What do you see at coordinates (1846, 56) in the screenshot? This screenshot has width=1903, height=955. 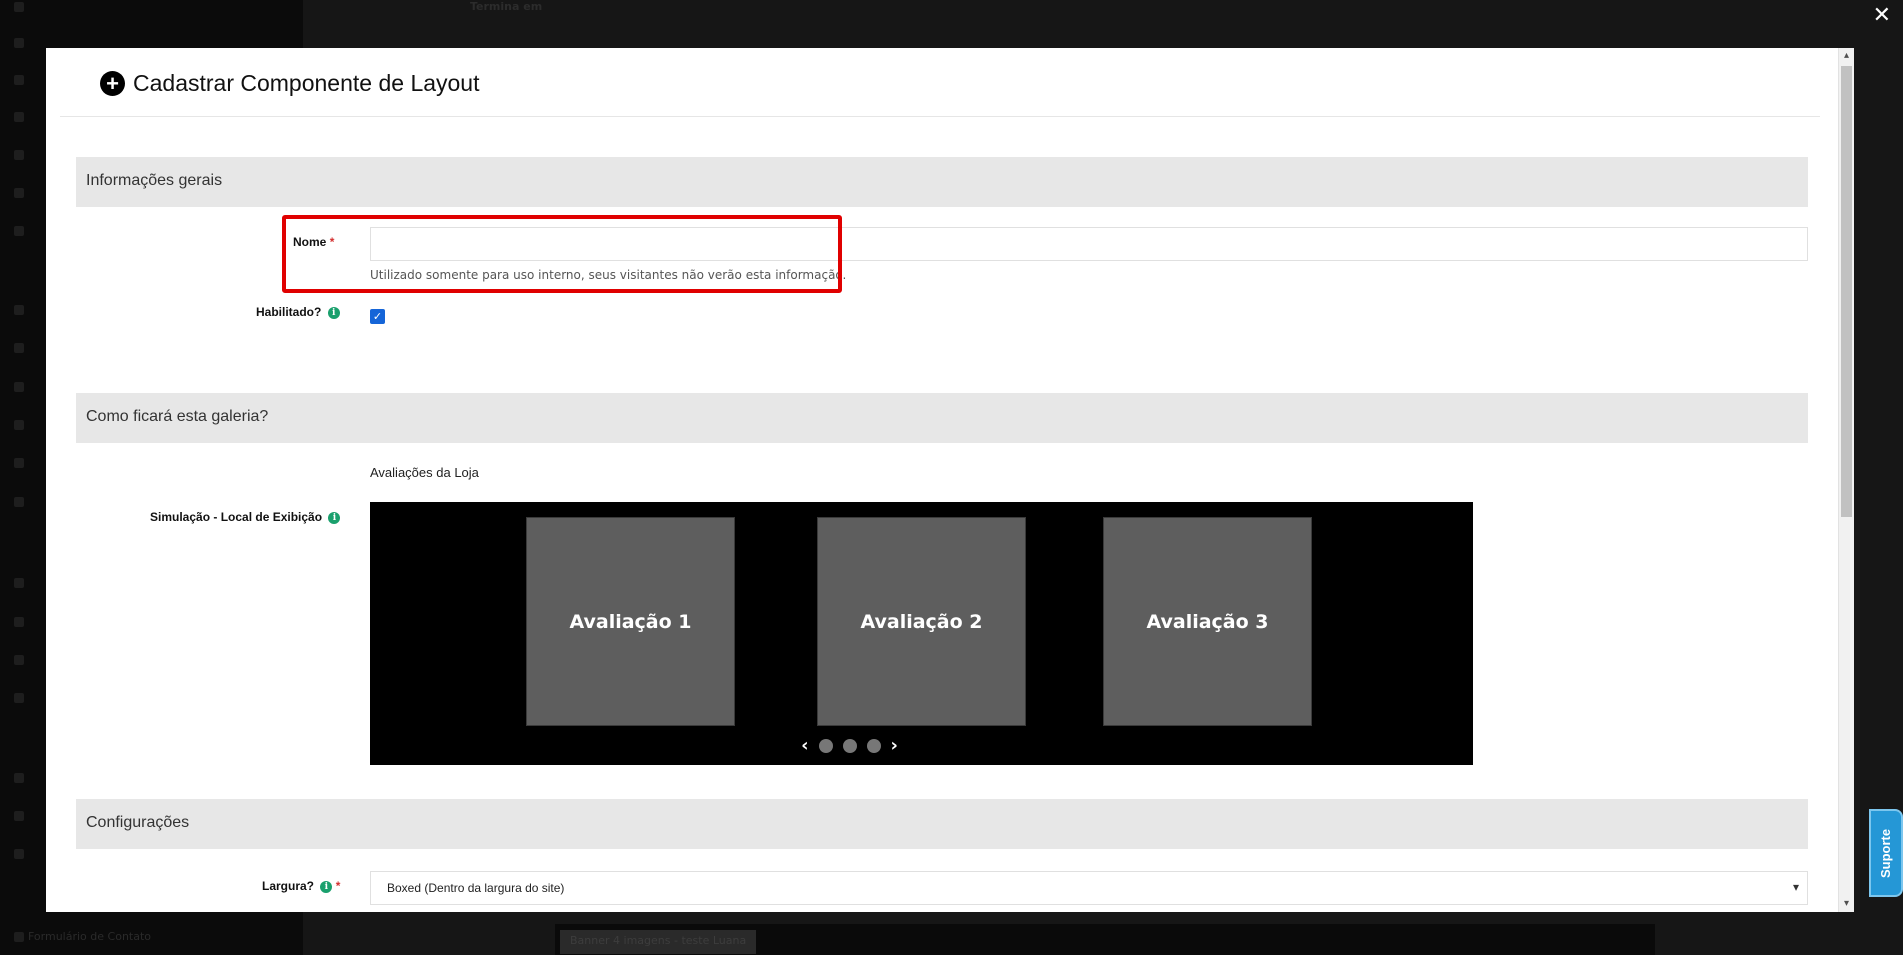 I see `scroll-up-icon: ▴` at bounding box center [1846, 56].